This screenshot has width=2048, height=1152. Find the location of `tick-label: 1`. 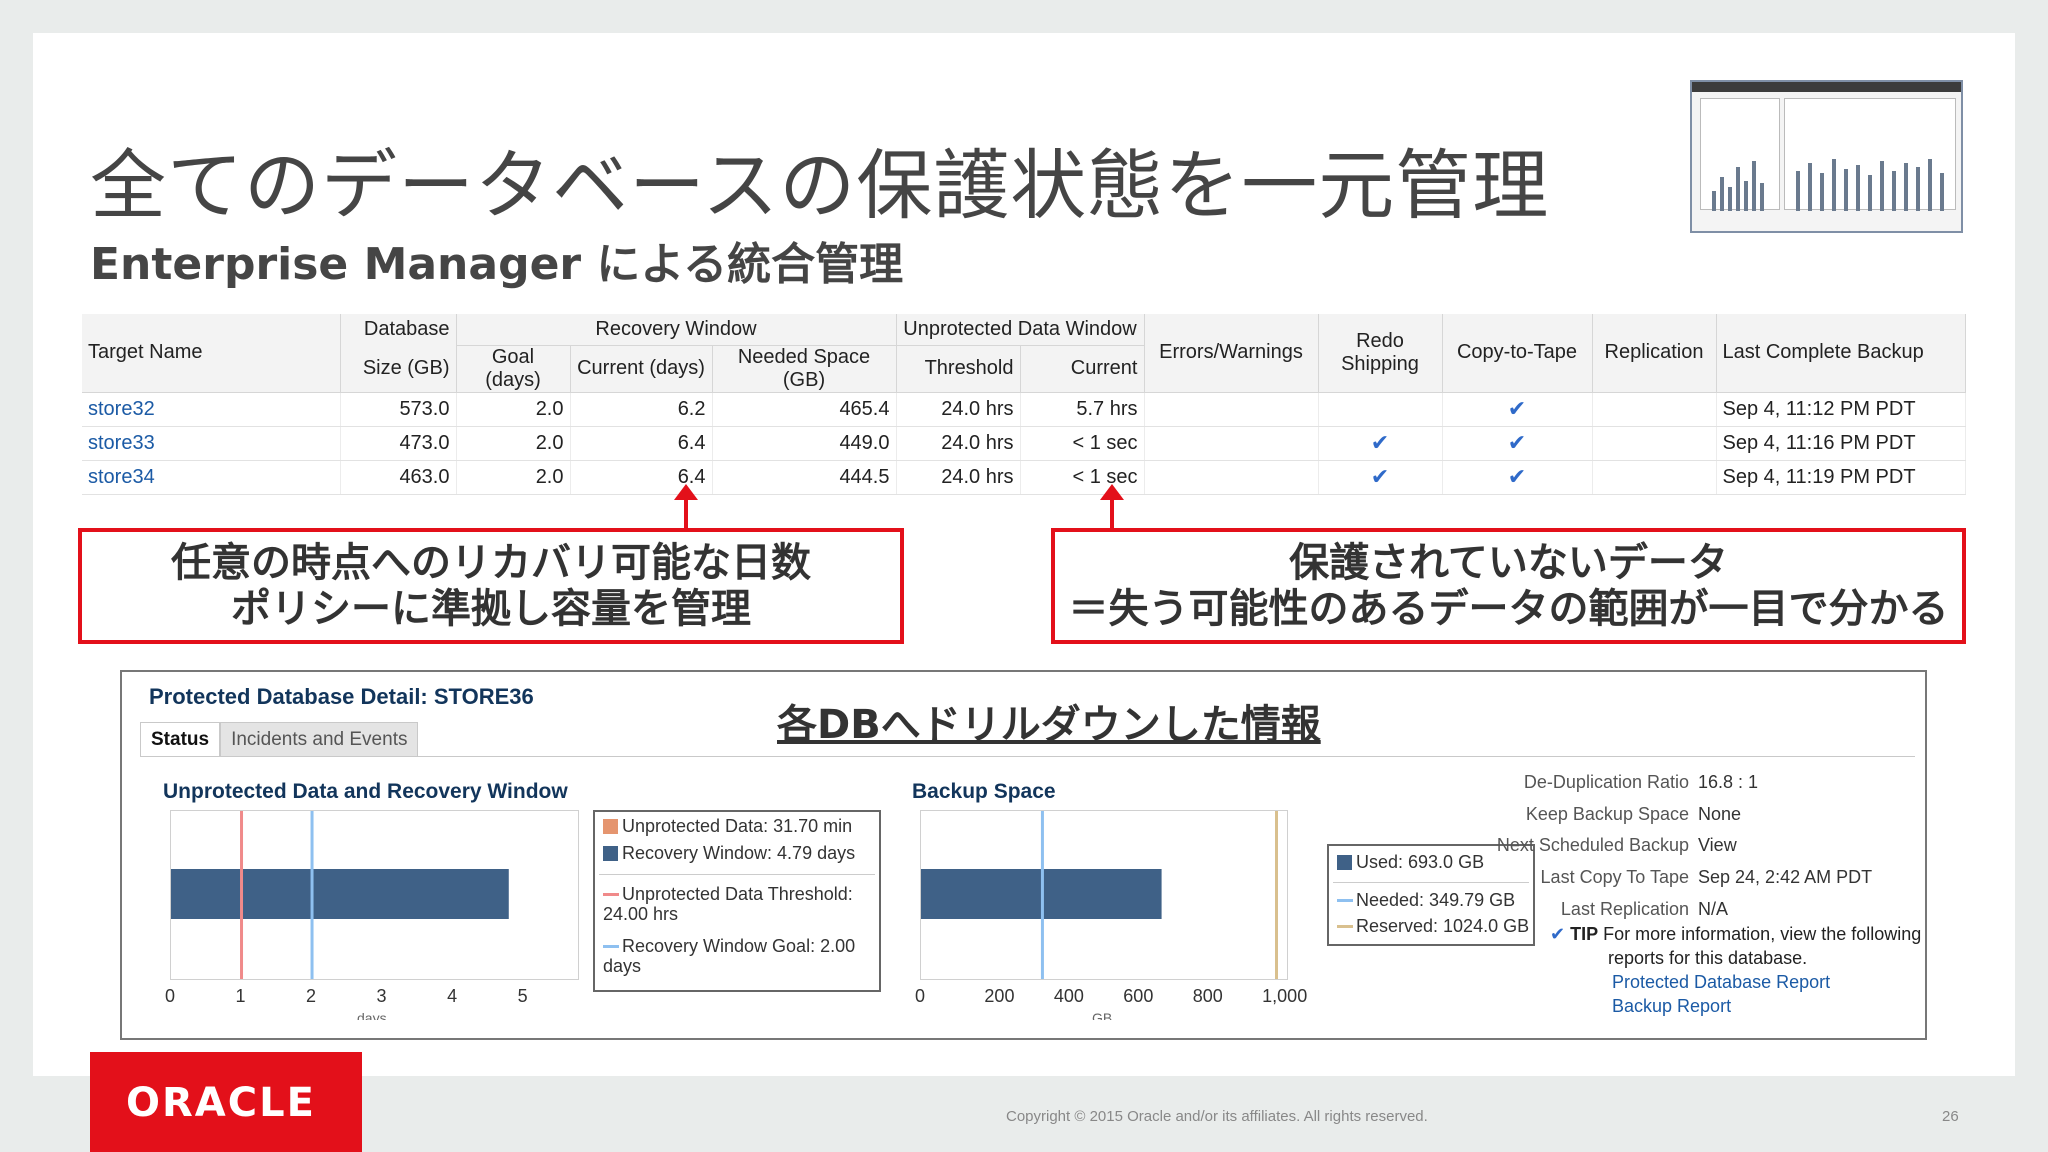

tick-label: 1 is located at coordinates (240, 996).